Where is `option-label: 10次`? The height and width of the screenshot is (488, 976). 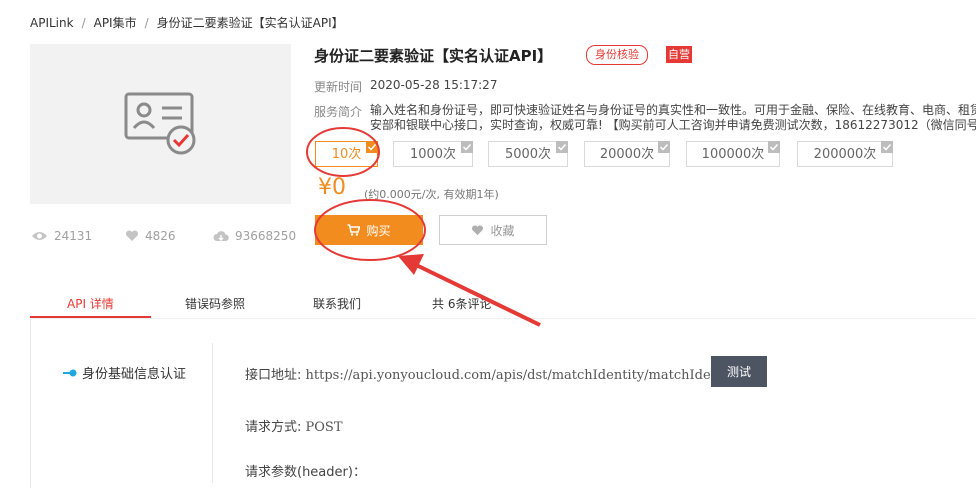
option-label: 10次 is located at coordinates (346, 154).